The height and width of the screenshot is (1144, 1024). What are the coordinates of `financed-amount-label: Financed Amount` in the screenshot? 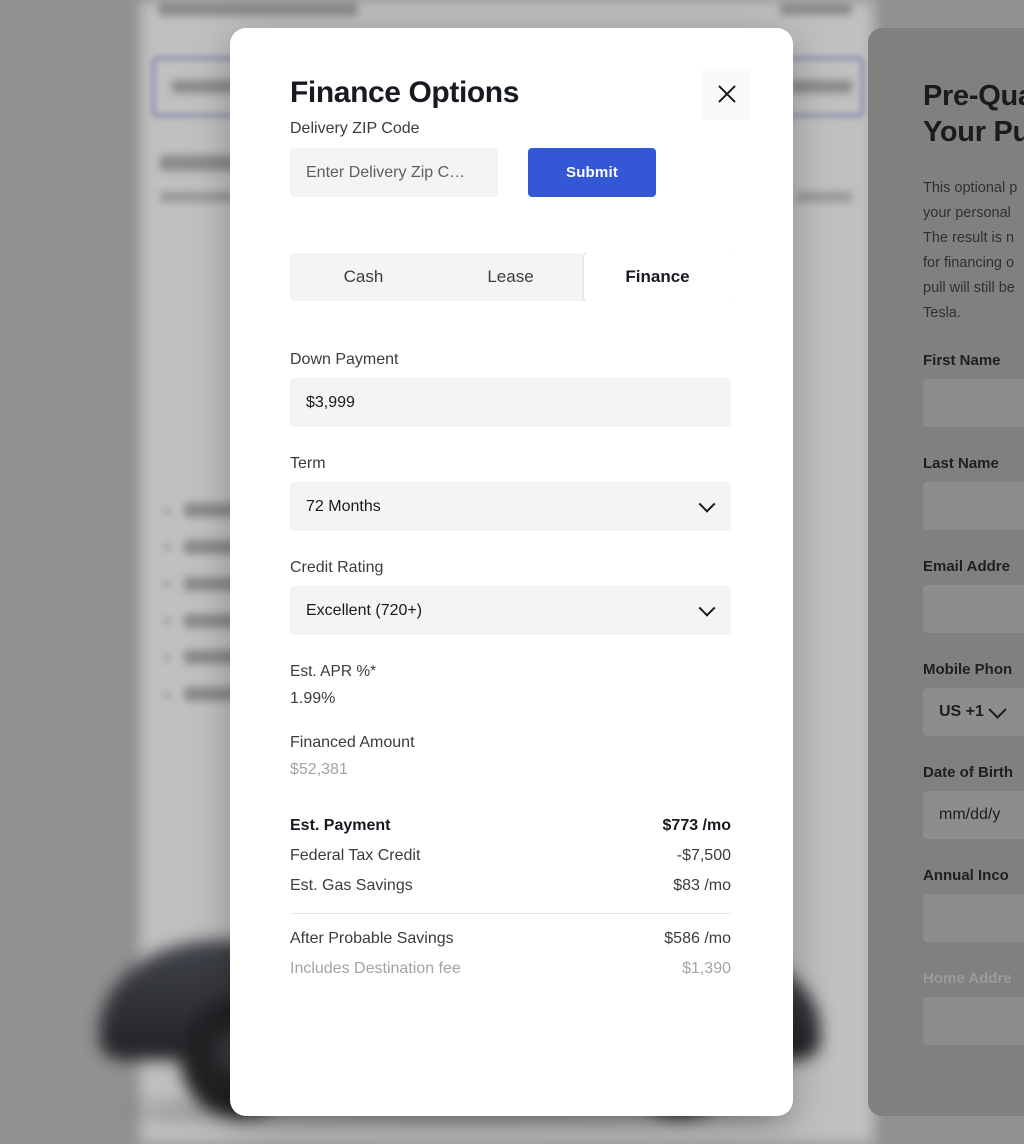 It's located at (352, 742).